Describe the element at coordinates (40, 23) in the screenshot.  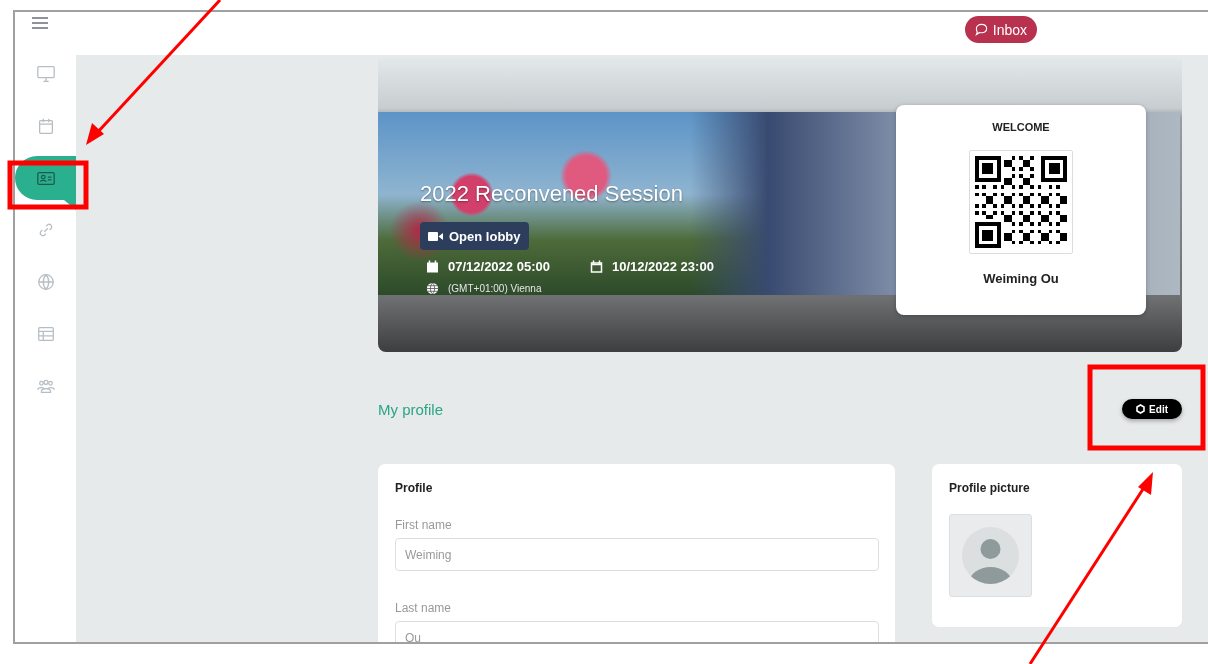
I see `menu-icon` at that location.